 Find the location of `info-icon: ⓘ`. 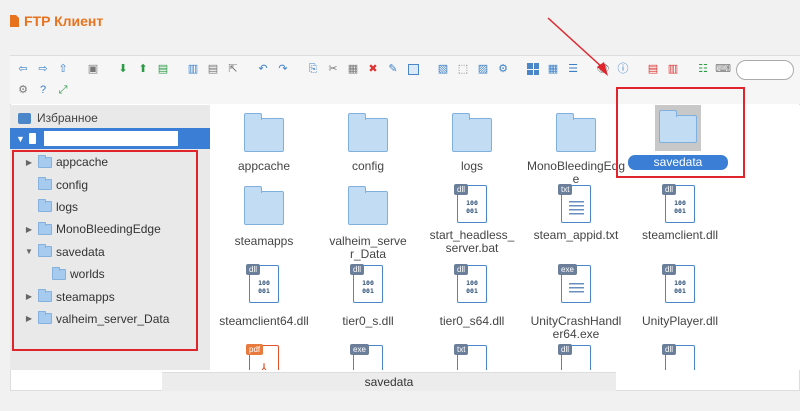

info-icon: ⓘ is located at coordinates (623, 69).